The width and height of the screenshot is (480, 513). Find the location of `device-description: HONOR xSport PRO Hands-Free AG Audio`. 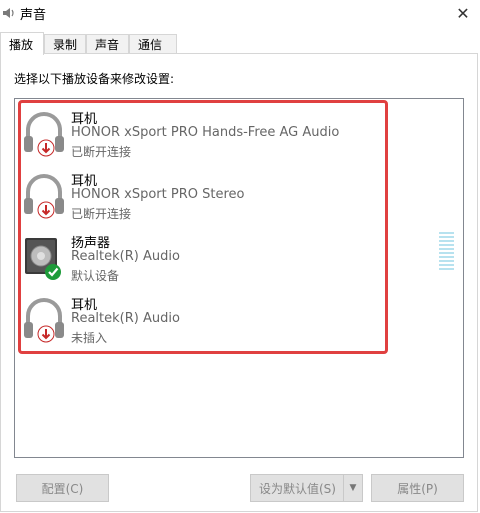

device-description: HONOR xSport PRO Hands-Free AG Audio is located at coordinates (205, 132).